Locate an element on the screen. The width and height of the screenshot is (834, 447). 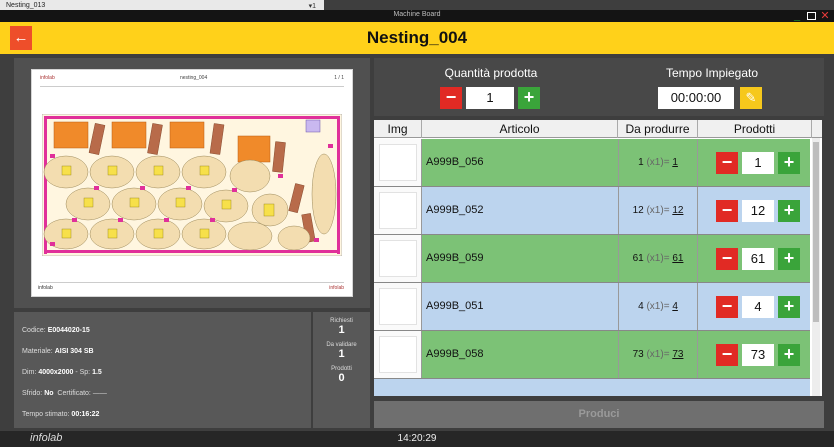
nesting-layout-drawing is located at coordinates (192, 185).